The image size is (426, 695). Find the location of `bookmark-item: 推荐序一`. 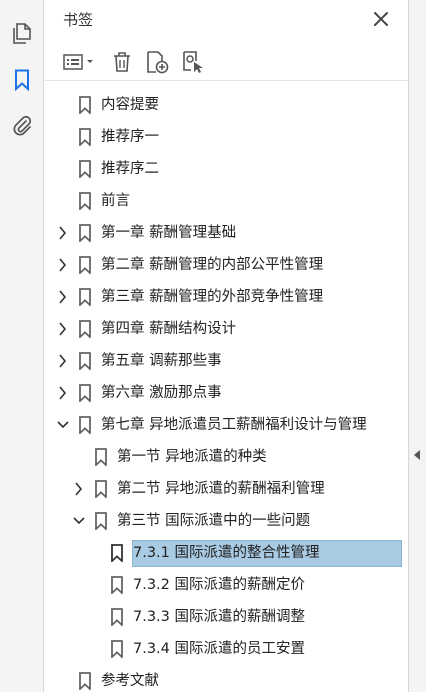

bookmark-item: 推荐序一 is located at coordinates (226, 137).